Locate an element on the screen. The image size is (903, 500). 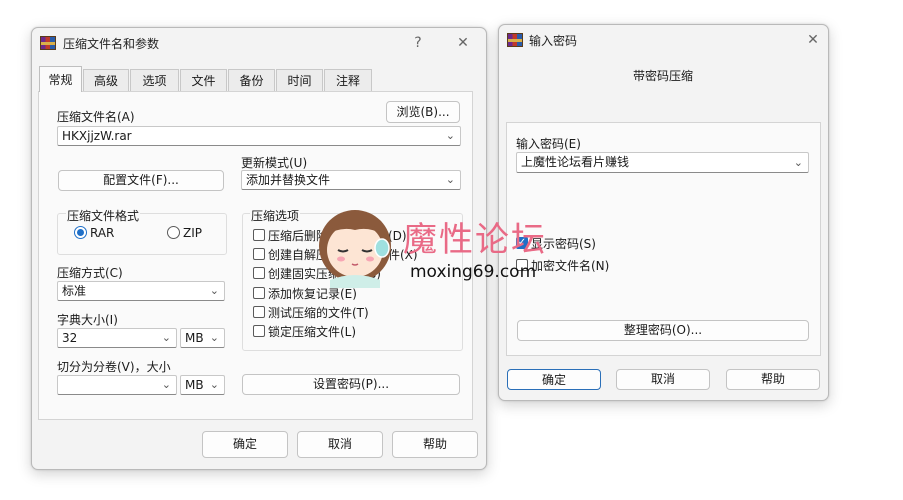
watermark-url: moxing69.com is located at coordinates (473, 272).